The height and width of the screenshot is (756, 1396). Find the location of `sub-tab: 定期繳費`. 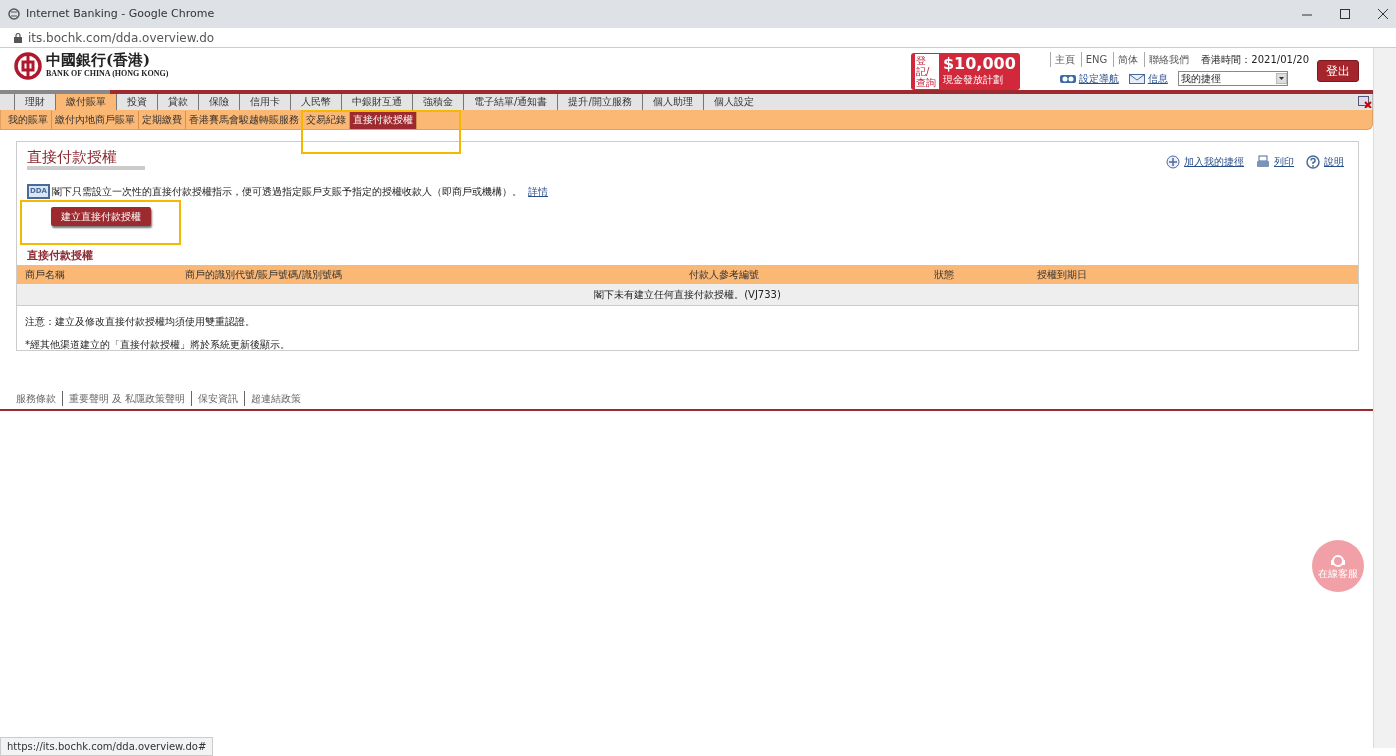

sub-tab: 定期繳費 is located at coordinates (162, 119).